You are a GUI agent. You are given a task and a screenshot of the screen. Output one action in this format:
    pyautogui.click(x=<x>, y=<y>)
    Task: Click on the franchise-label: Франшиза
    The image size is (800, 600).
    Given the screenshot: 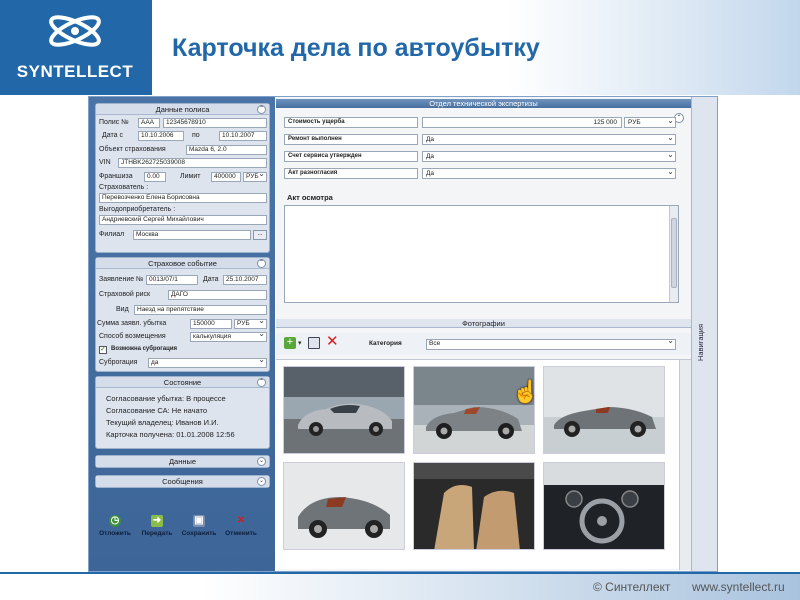 What is the action you would take?
    pyautogui.click(x=116, y=176)
    